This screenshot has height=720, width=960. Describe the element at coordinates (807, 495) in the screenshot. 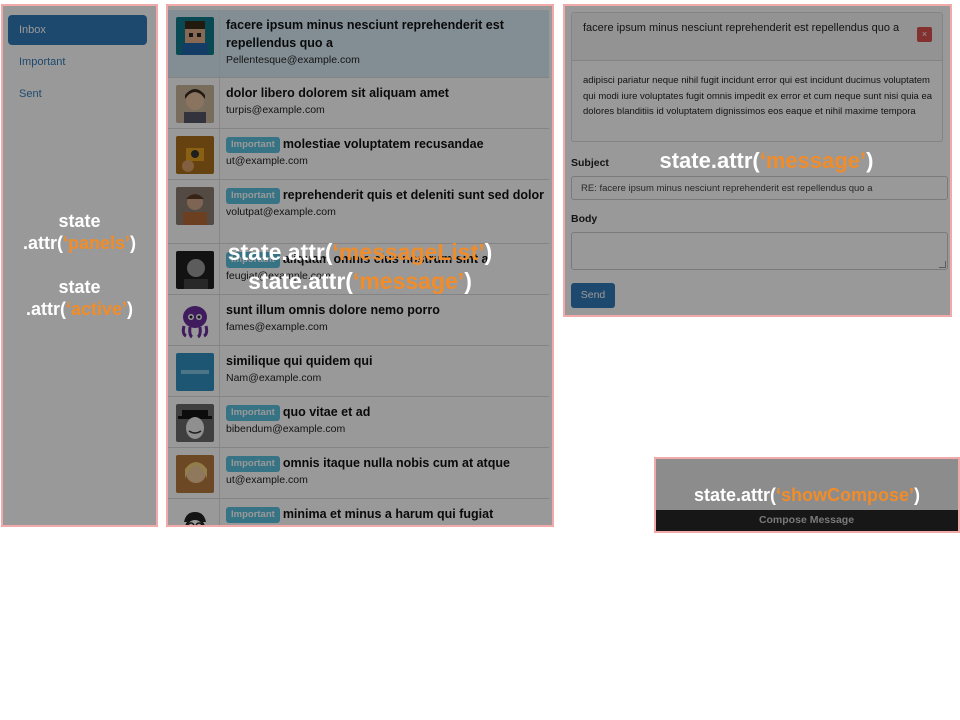

I see `compose-annotation: state.attr(‘showCompose’)` at that location.